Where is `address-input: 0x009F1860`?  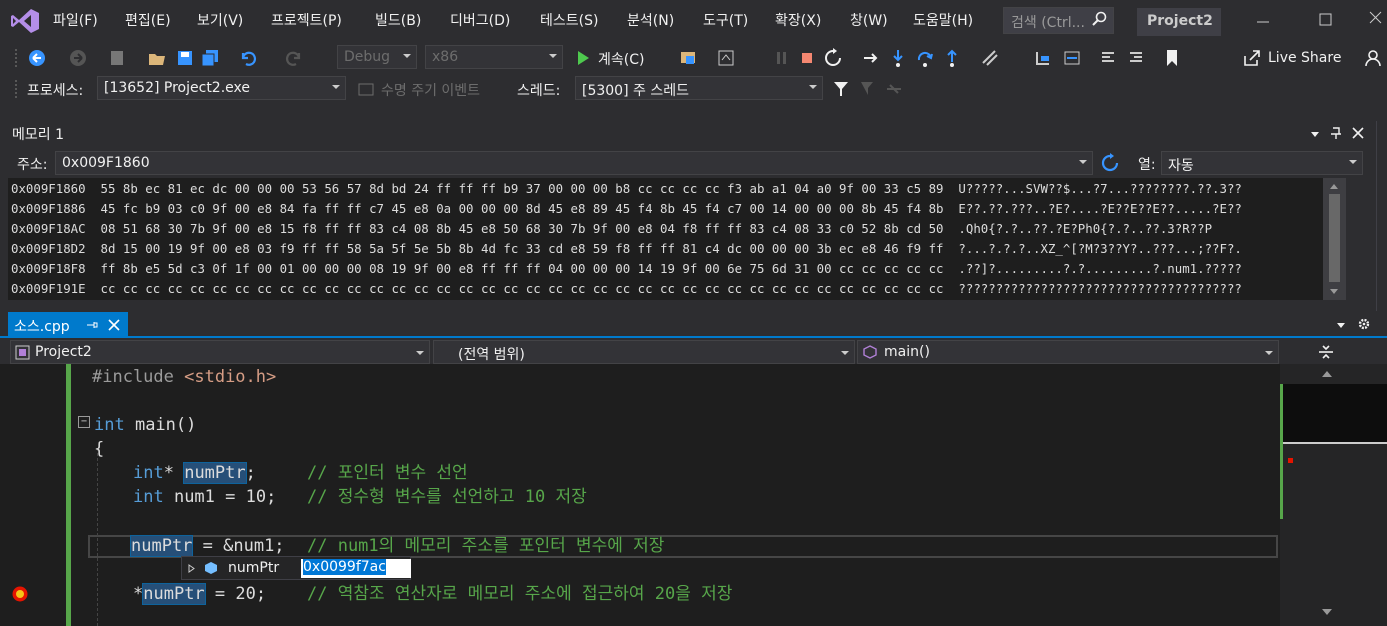 address-input: 0x009F1860 is located at coordinates (574, 163).